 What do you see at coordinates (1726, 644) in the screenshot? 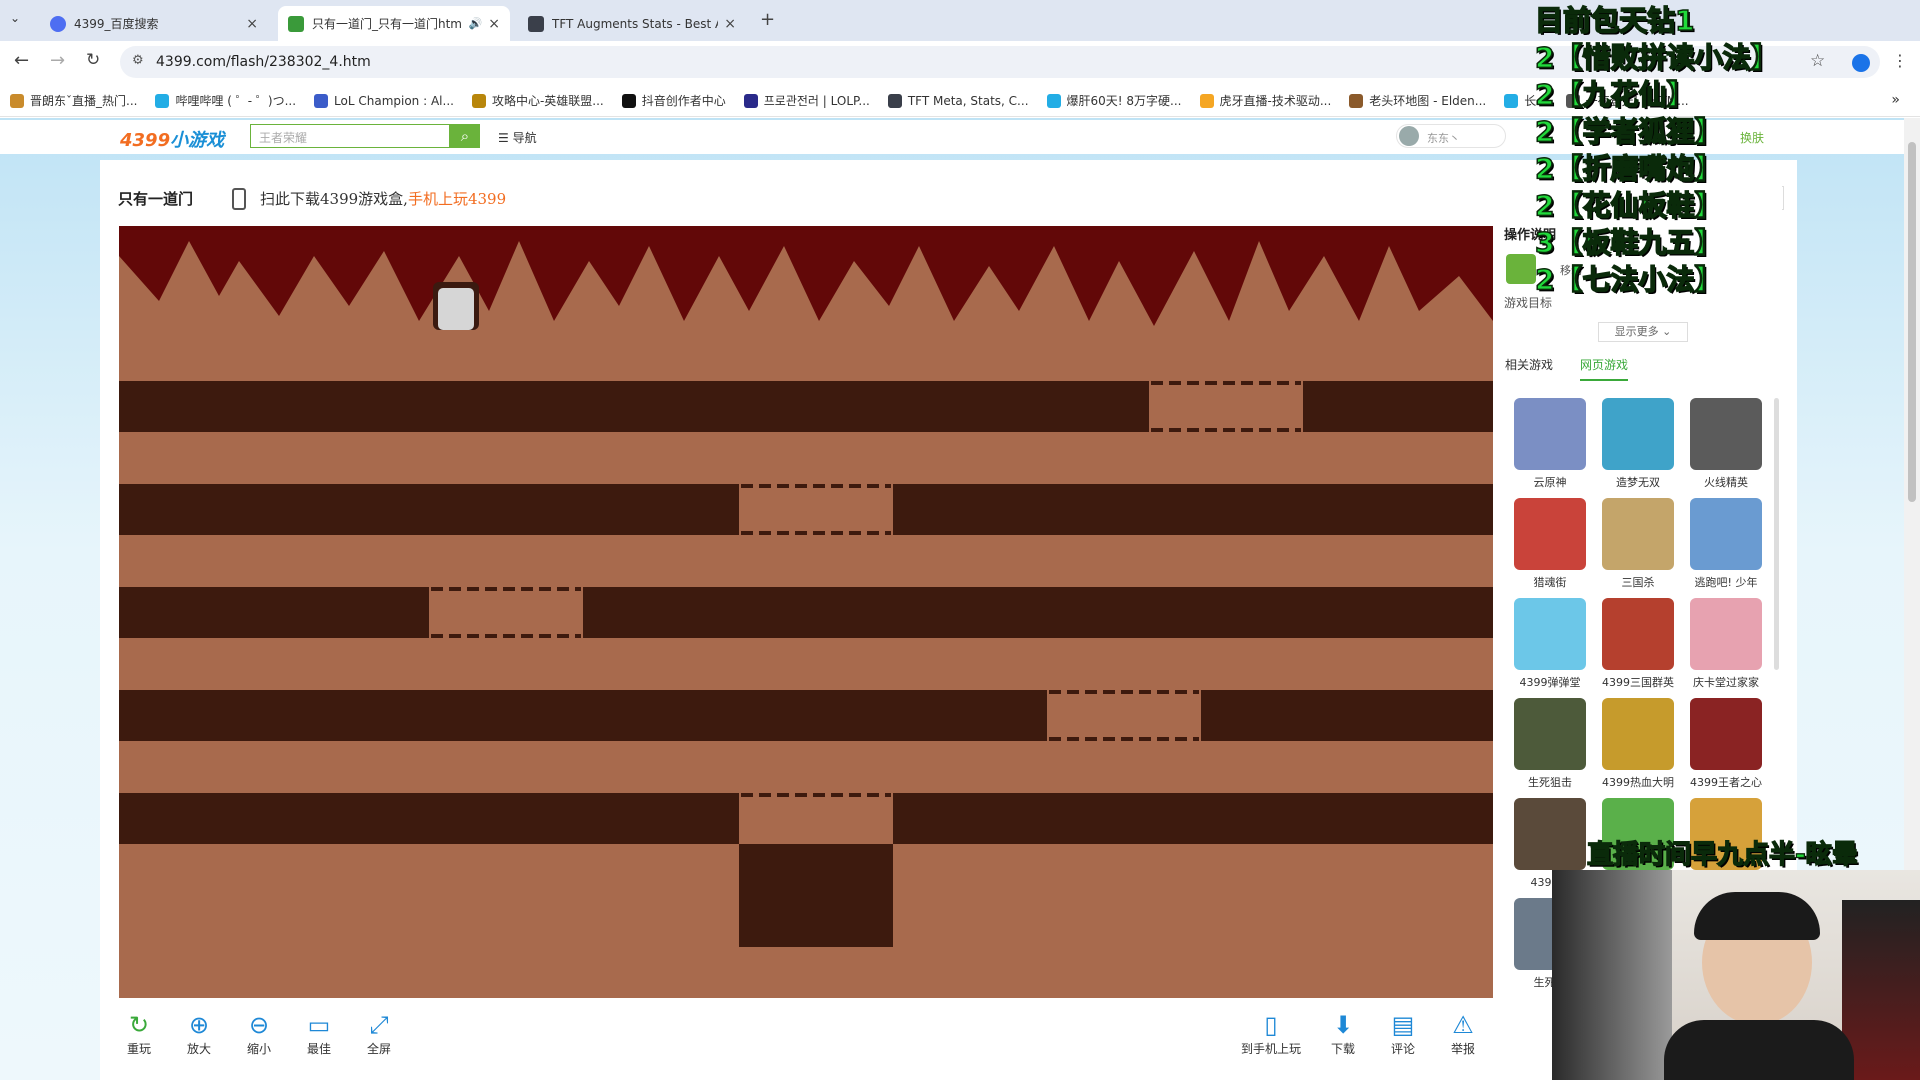
I see `game-list-item: 庆卡堂过家家` at bounding box center [1726, 644].